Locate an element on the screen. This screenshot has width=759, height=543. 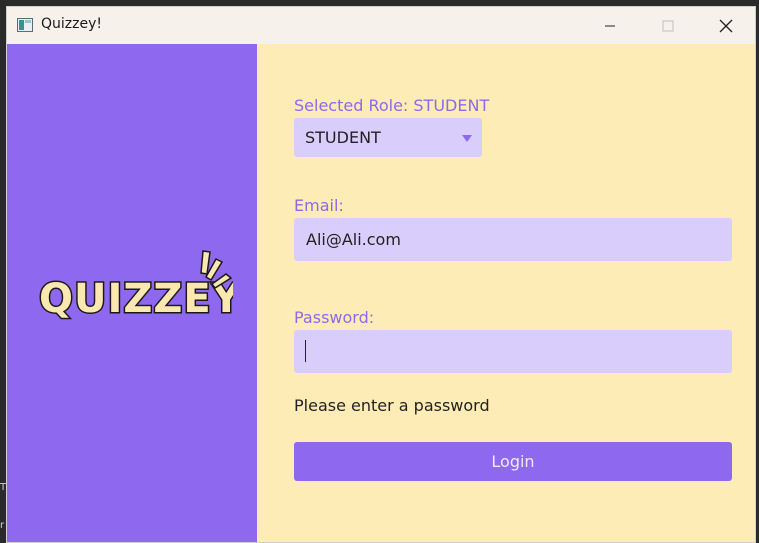
role-label: Selected Role: STUDENT is located at coordinates (392, 105).